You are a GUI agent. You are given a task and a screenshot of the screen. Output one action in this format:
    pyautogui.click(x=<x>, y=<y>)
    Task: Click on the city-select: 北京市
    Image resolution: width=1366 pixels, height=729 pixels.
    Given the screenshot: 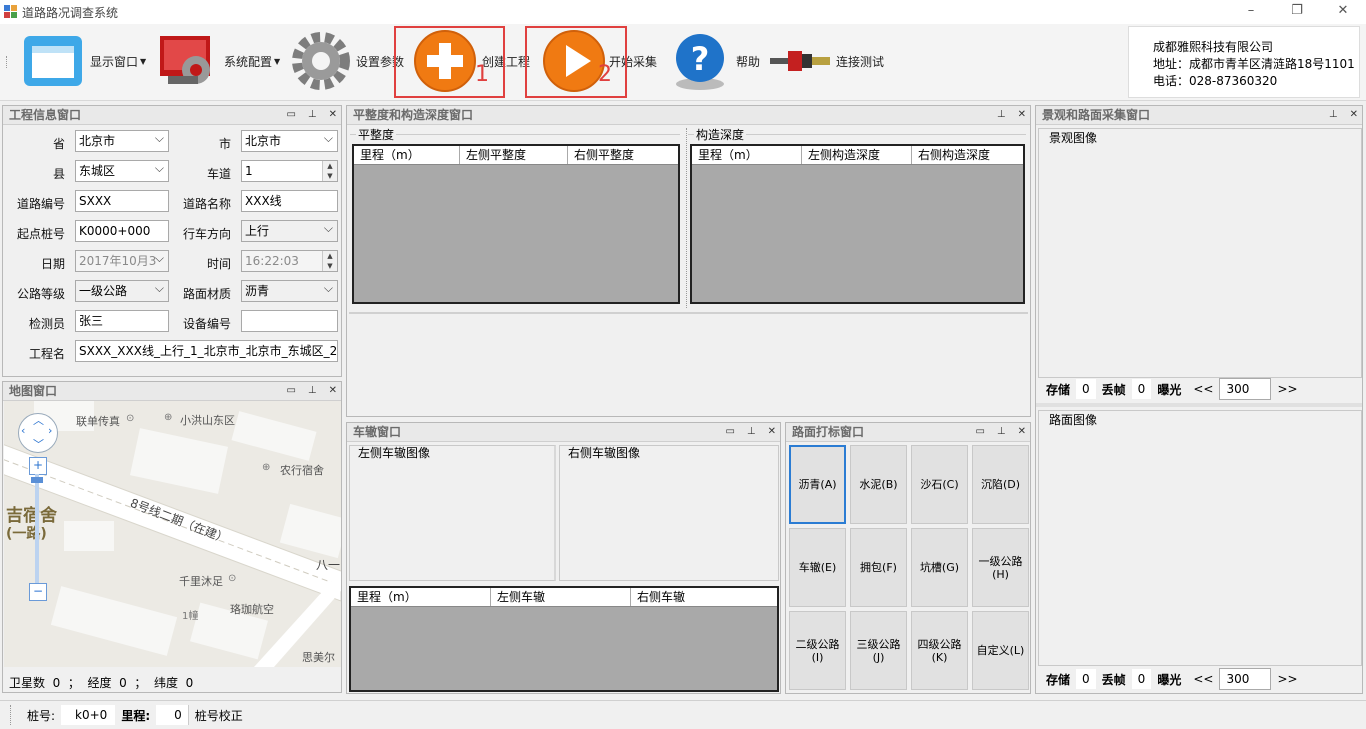 What is the action you would take?
    pyautogui.click(x=289, y=141)
    